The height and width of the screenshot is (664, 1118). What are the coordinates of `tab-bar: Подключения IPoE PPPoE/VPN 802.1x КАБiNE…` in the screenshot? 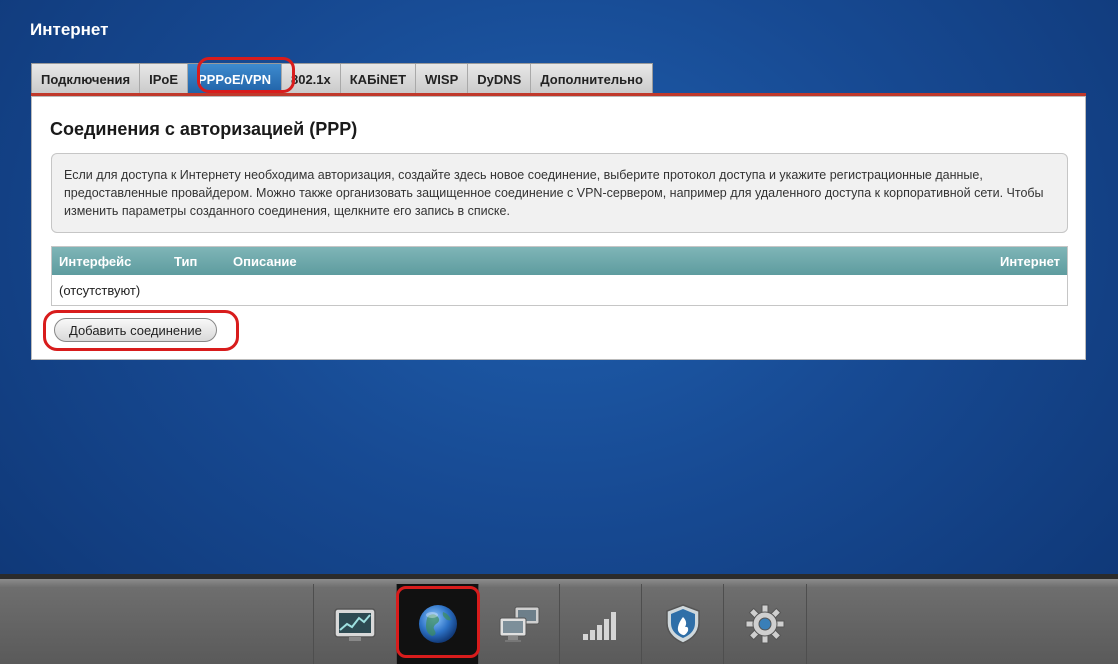 It's located at (342, 78).